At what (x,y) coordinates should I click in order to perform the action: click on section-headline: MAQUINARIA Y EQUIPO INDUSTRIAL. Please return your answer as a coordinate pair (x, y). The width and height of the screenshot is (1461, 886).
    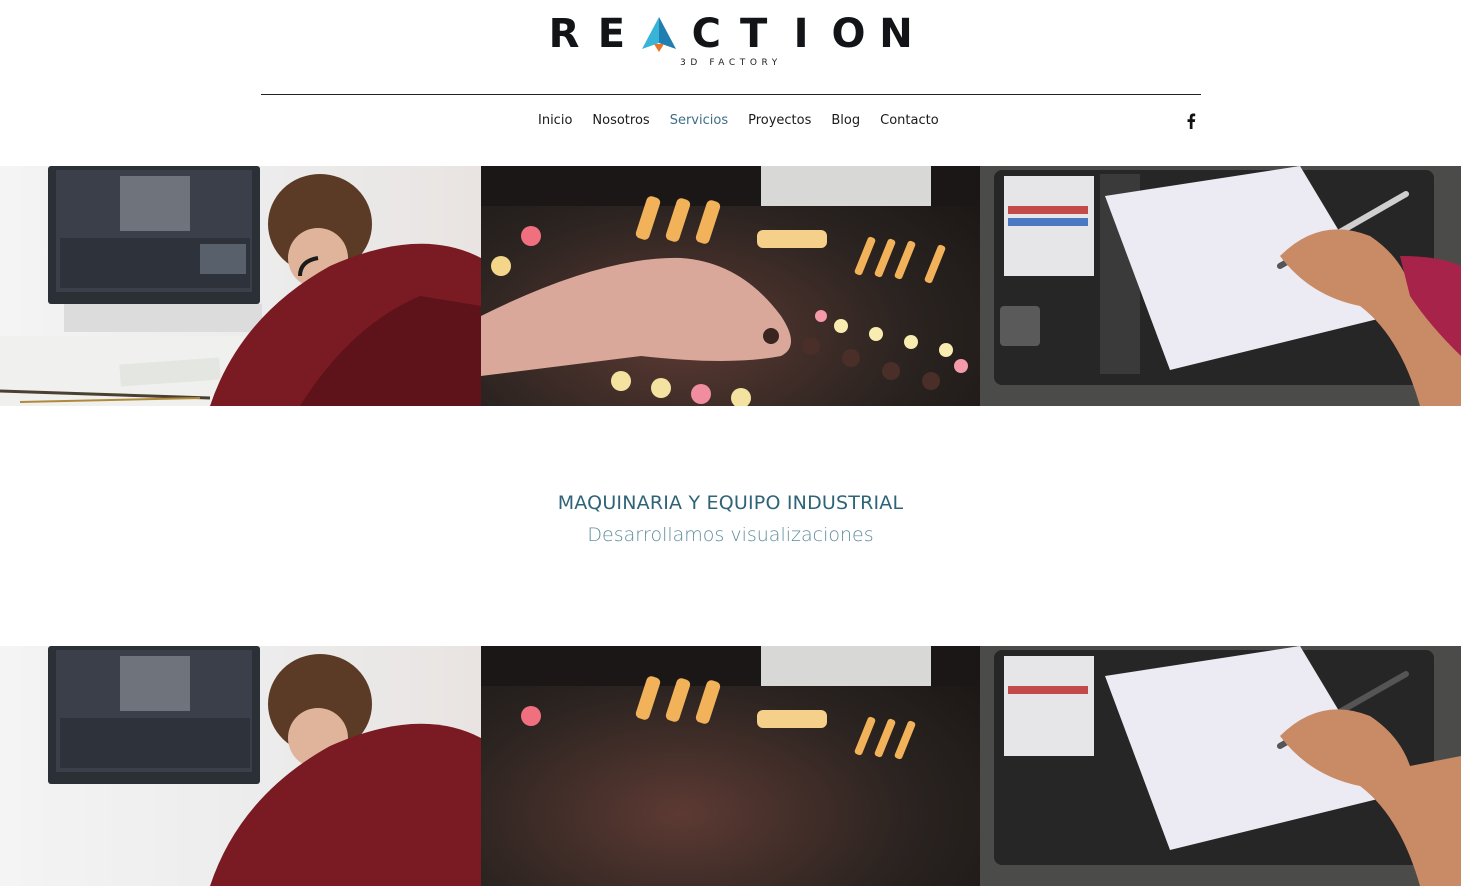
    Looking at the image, I should click on (730, 503).